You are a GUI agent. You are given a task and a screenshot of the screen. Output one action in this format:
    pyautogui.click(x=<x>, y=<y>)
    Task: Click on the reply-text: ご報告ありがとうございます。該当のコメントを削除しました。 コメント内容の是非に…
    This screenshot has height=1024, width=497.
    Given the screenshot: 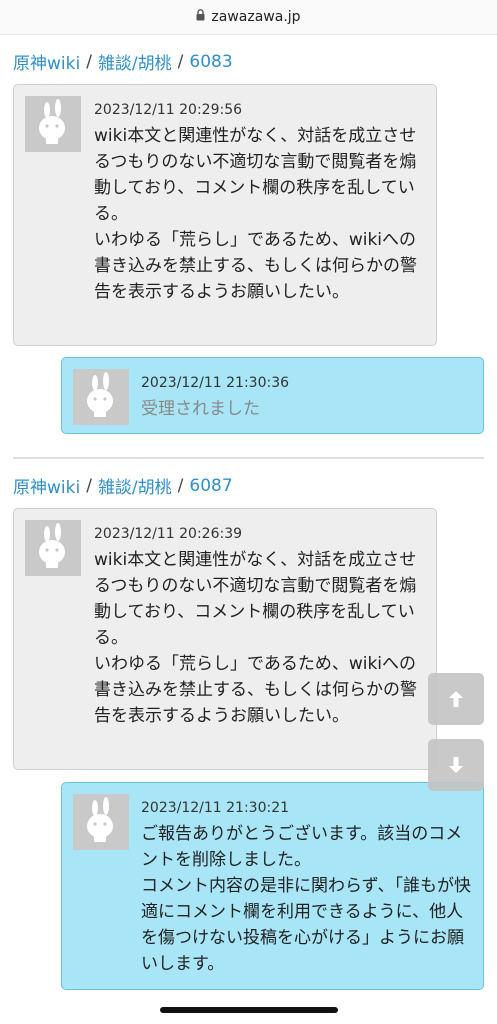 What is the action you would take?
    pyautogui.click(x=306, y=899)
    